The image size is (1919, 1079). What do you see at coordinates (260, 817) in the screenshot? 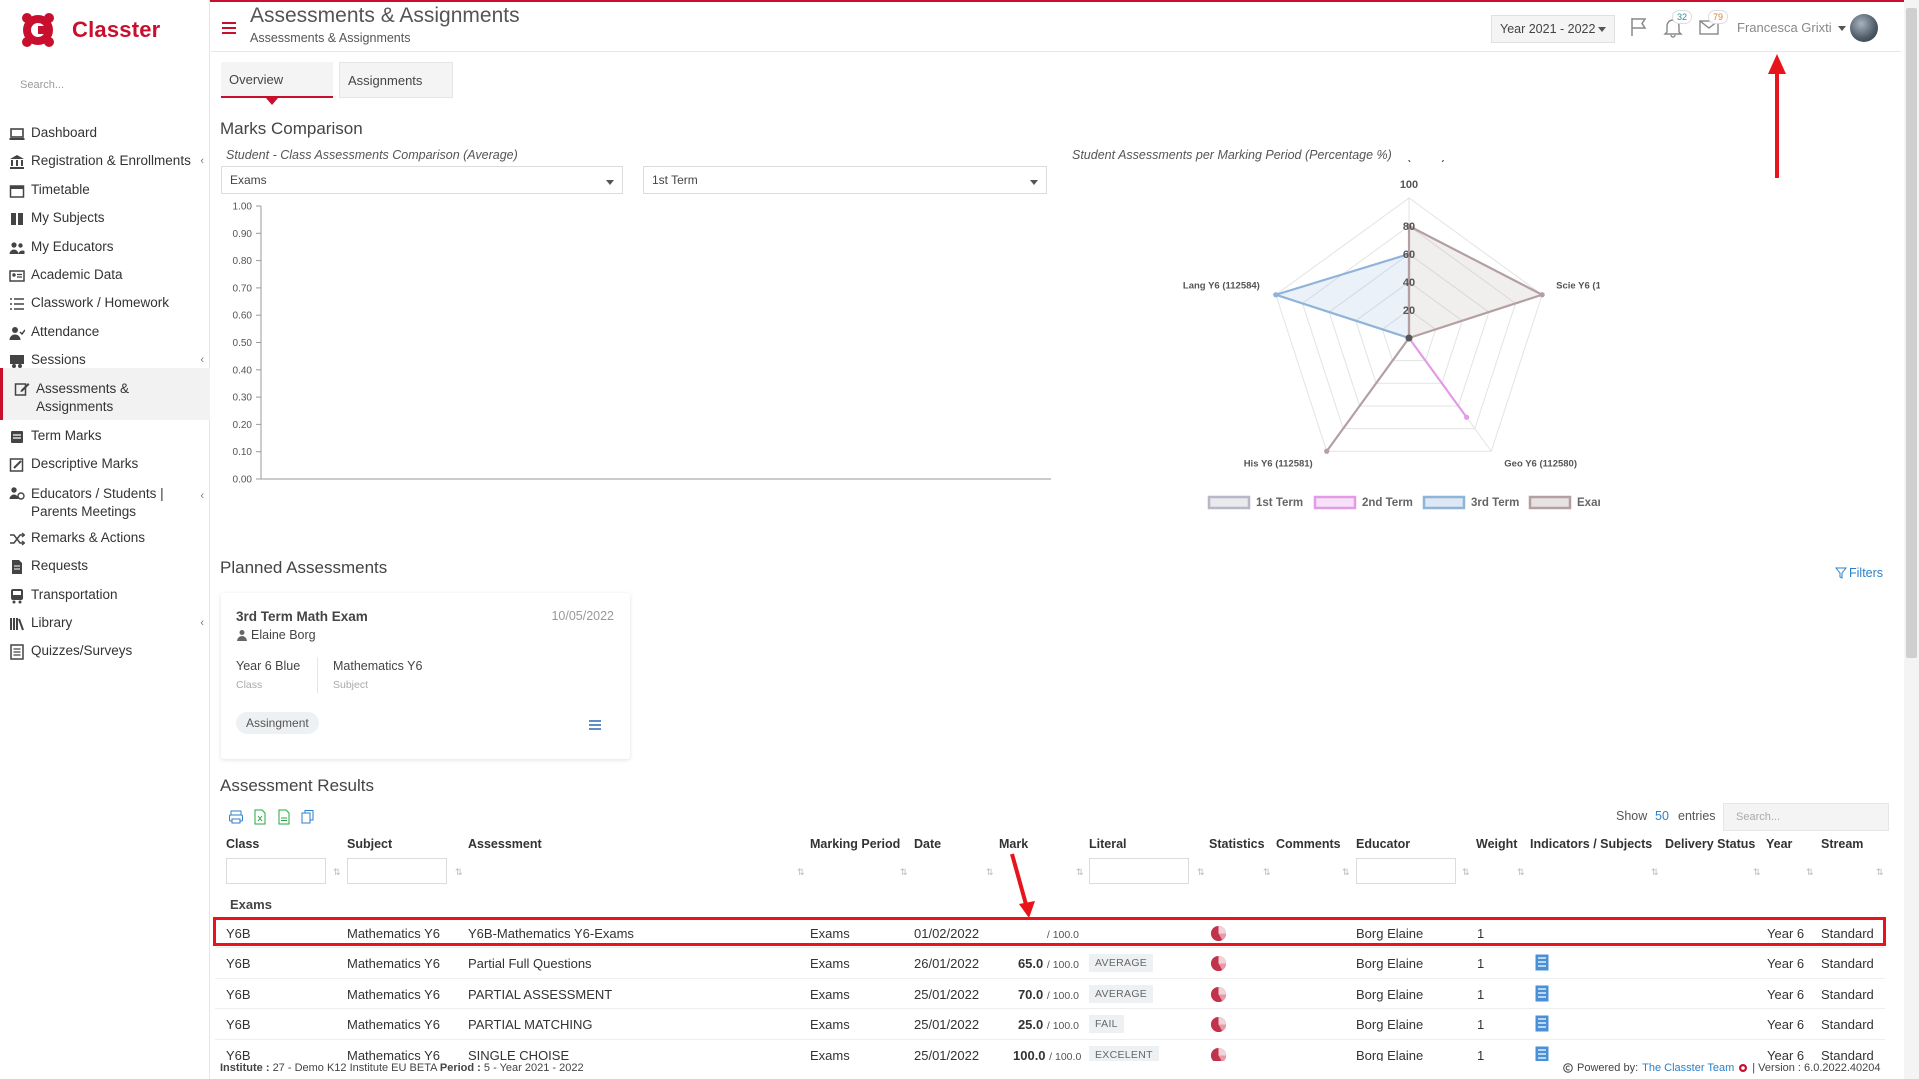
I see `excel-export-icon` at bounding box center [260, 817].